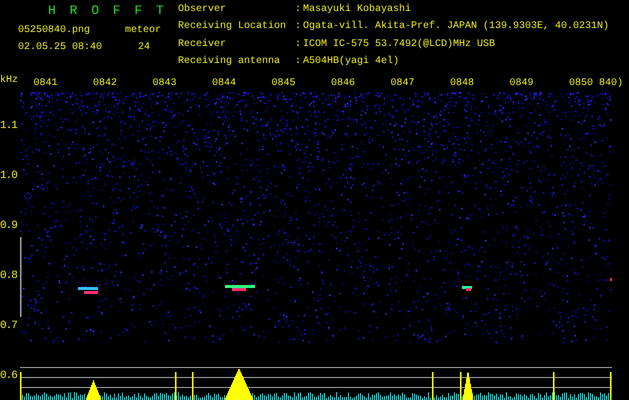 Image resolution: width=629 pixels, height=400 pixels. I want to click on info-label: Receiving Location, so click(233, 27).